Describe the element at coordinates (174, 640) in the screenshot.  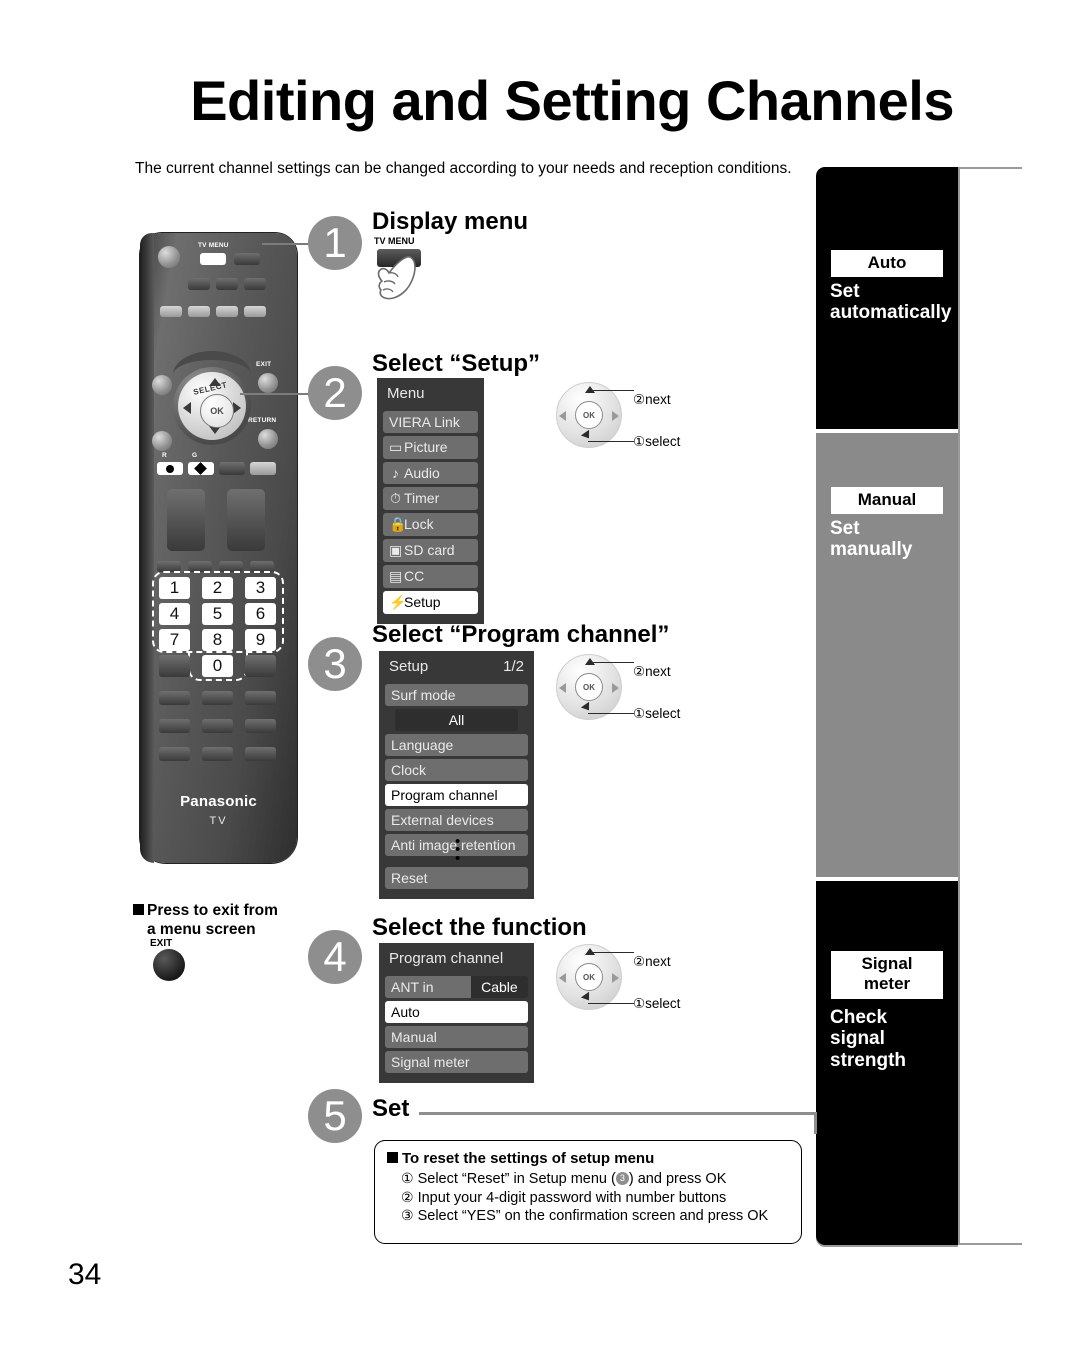
I see `key-7: 7` at that location.